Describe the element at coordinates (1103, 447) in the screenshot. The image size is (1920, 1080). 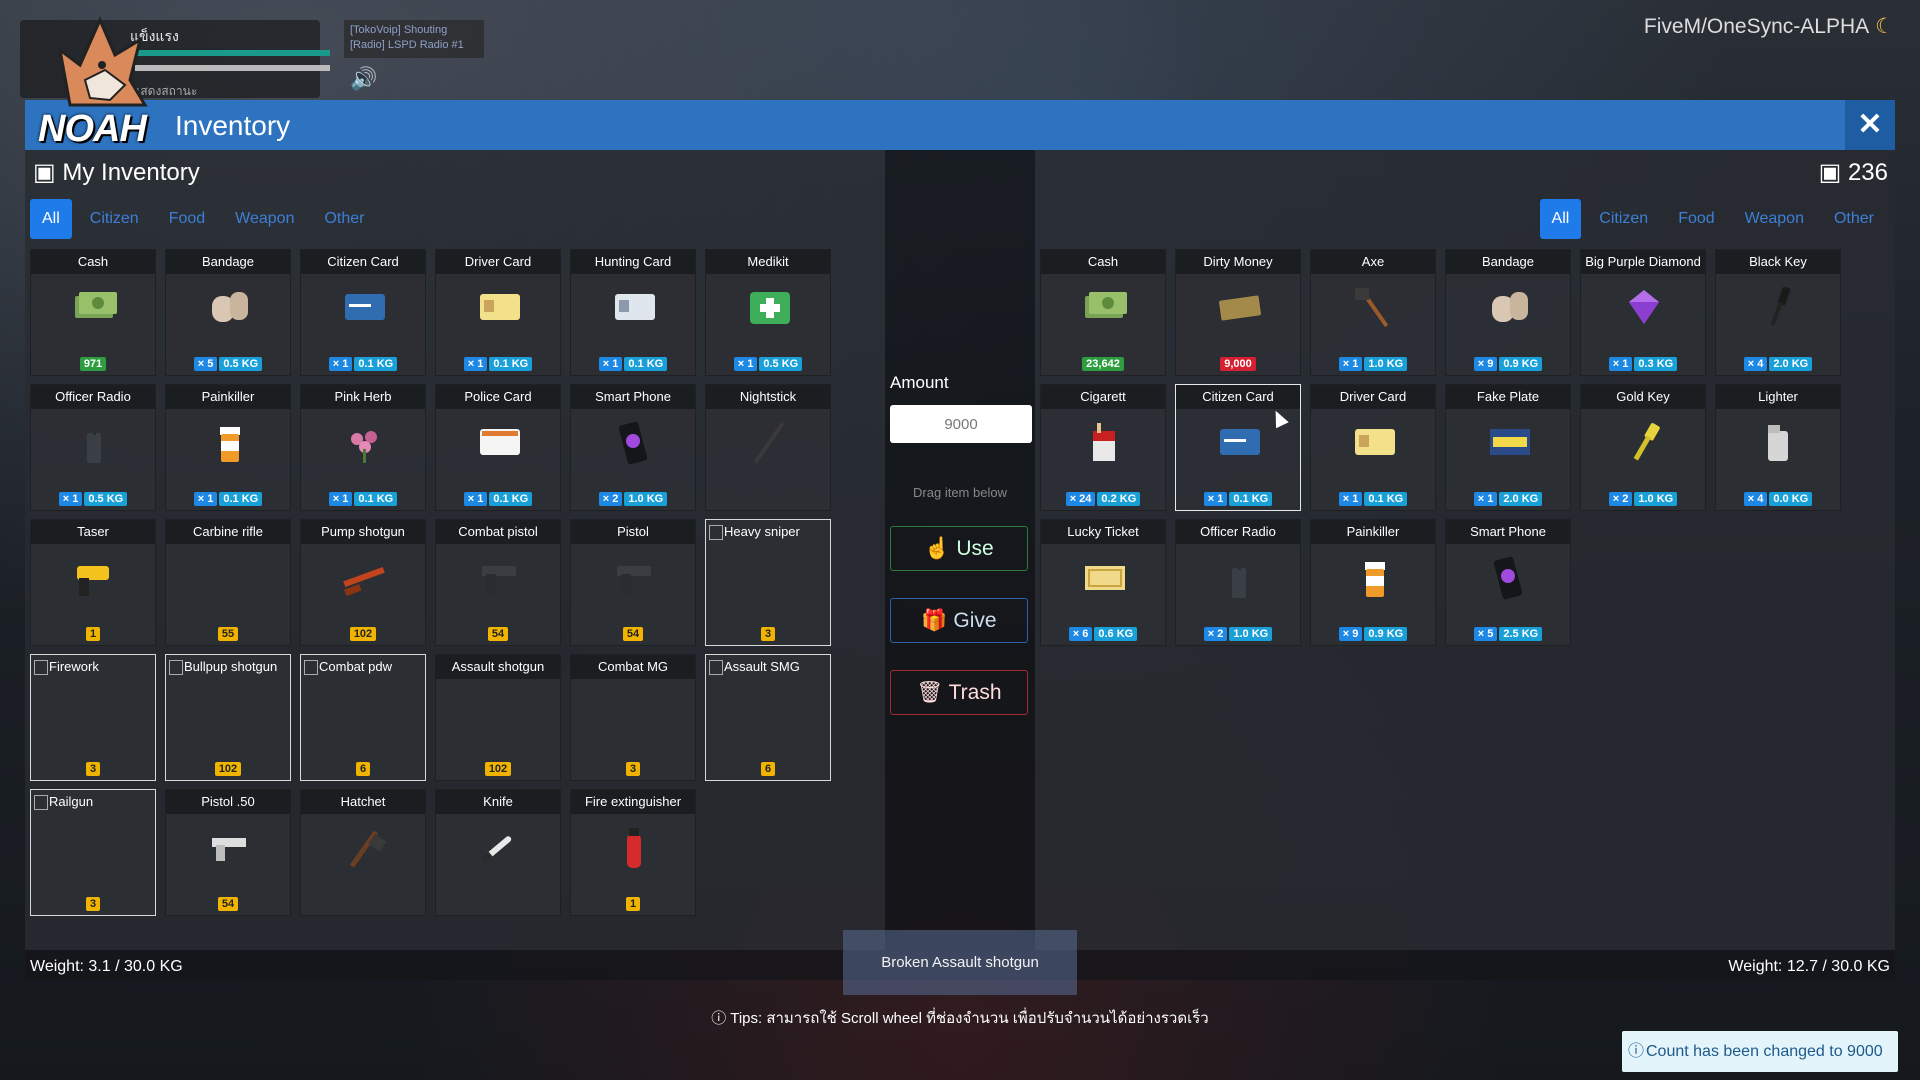
I see `right-item-slot: Cigarett × 24 0.2 KG` at that location.